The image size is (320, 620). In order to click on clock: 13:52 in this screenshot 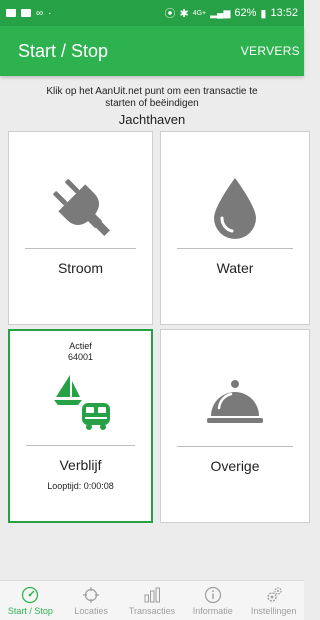, I will do `click(284, 13)`.